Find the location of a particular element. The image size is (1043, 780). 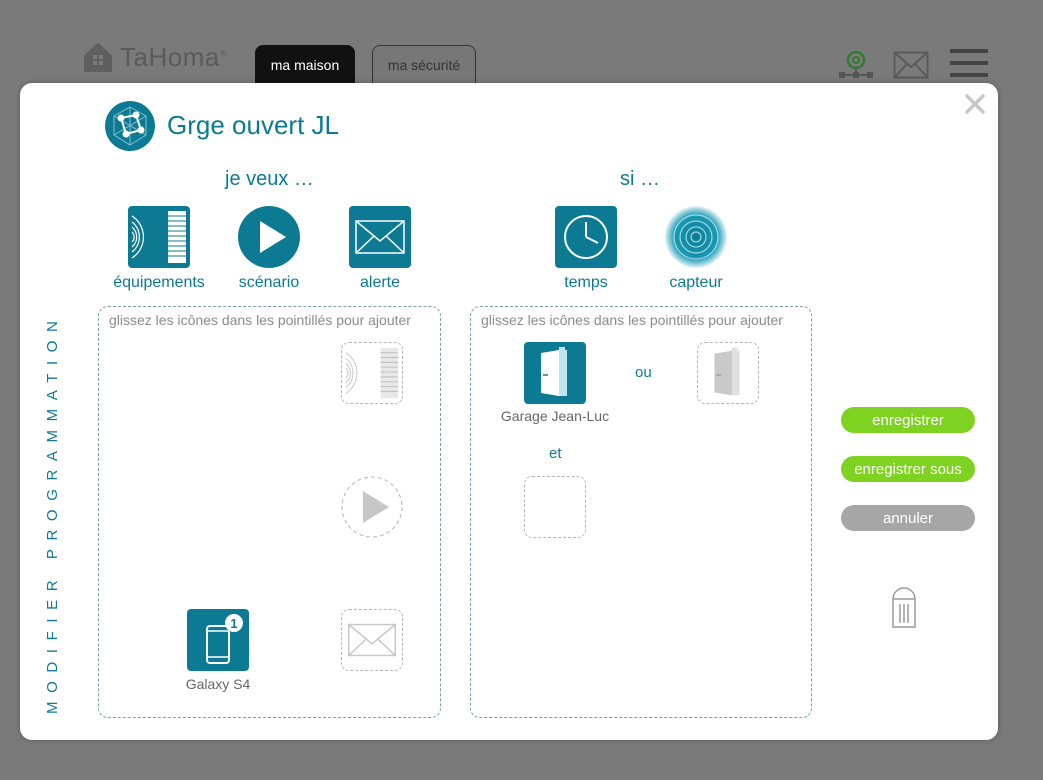

tahoma-logo: TaHoma® is located at coordinates (154, 57).